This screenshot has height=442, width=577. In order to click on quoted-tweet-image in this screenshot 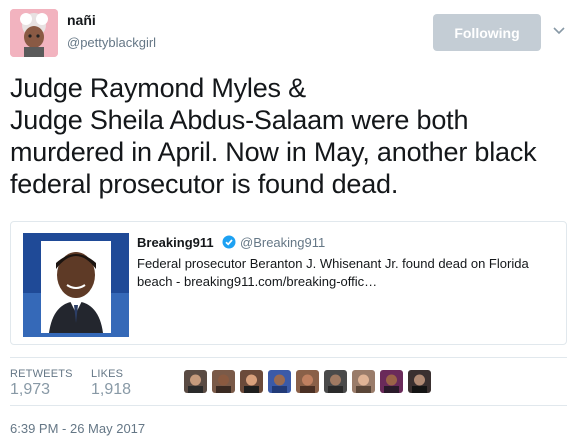, I will do `click(76, 285)`.